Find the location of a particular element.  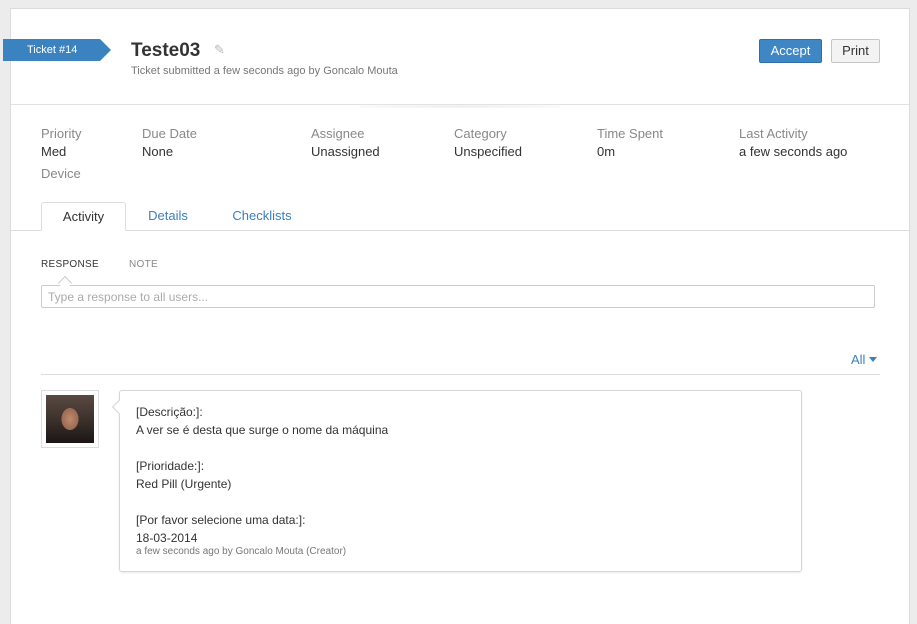

response-input is located at coordinates (458, 296).